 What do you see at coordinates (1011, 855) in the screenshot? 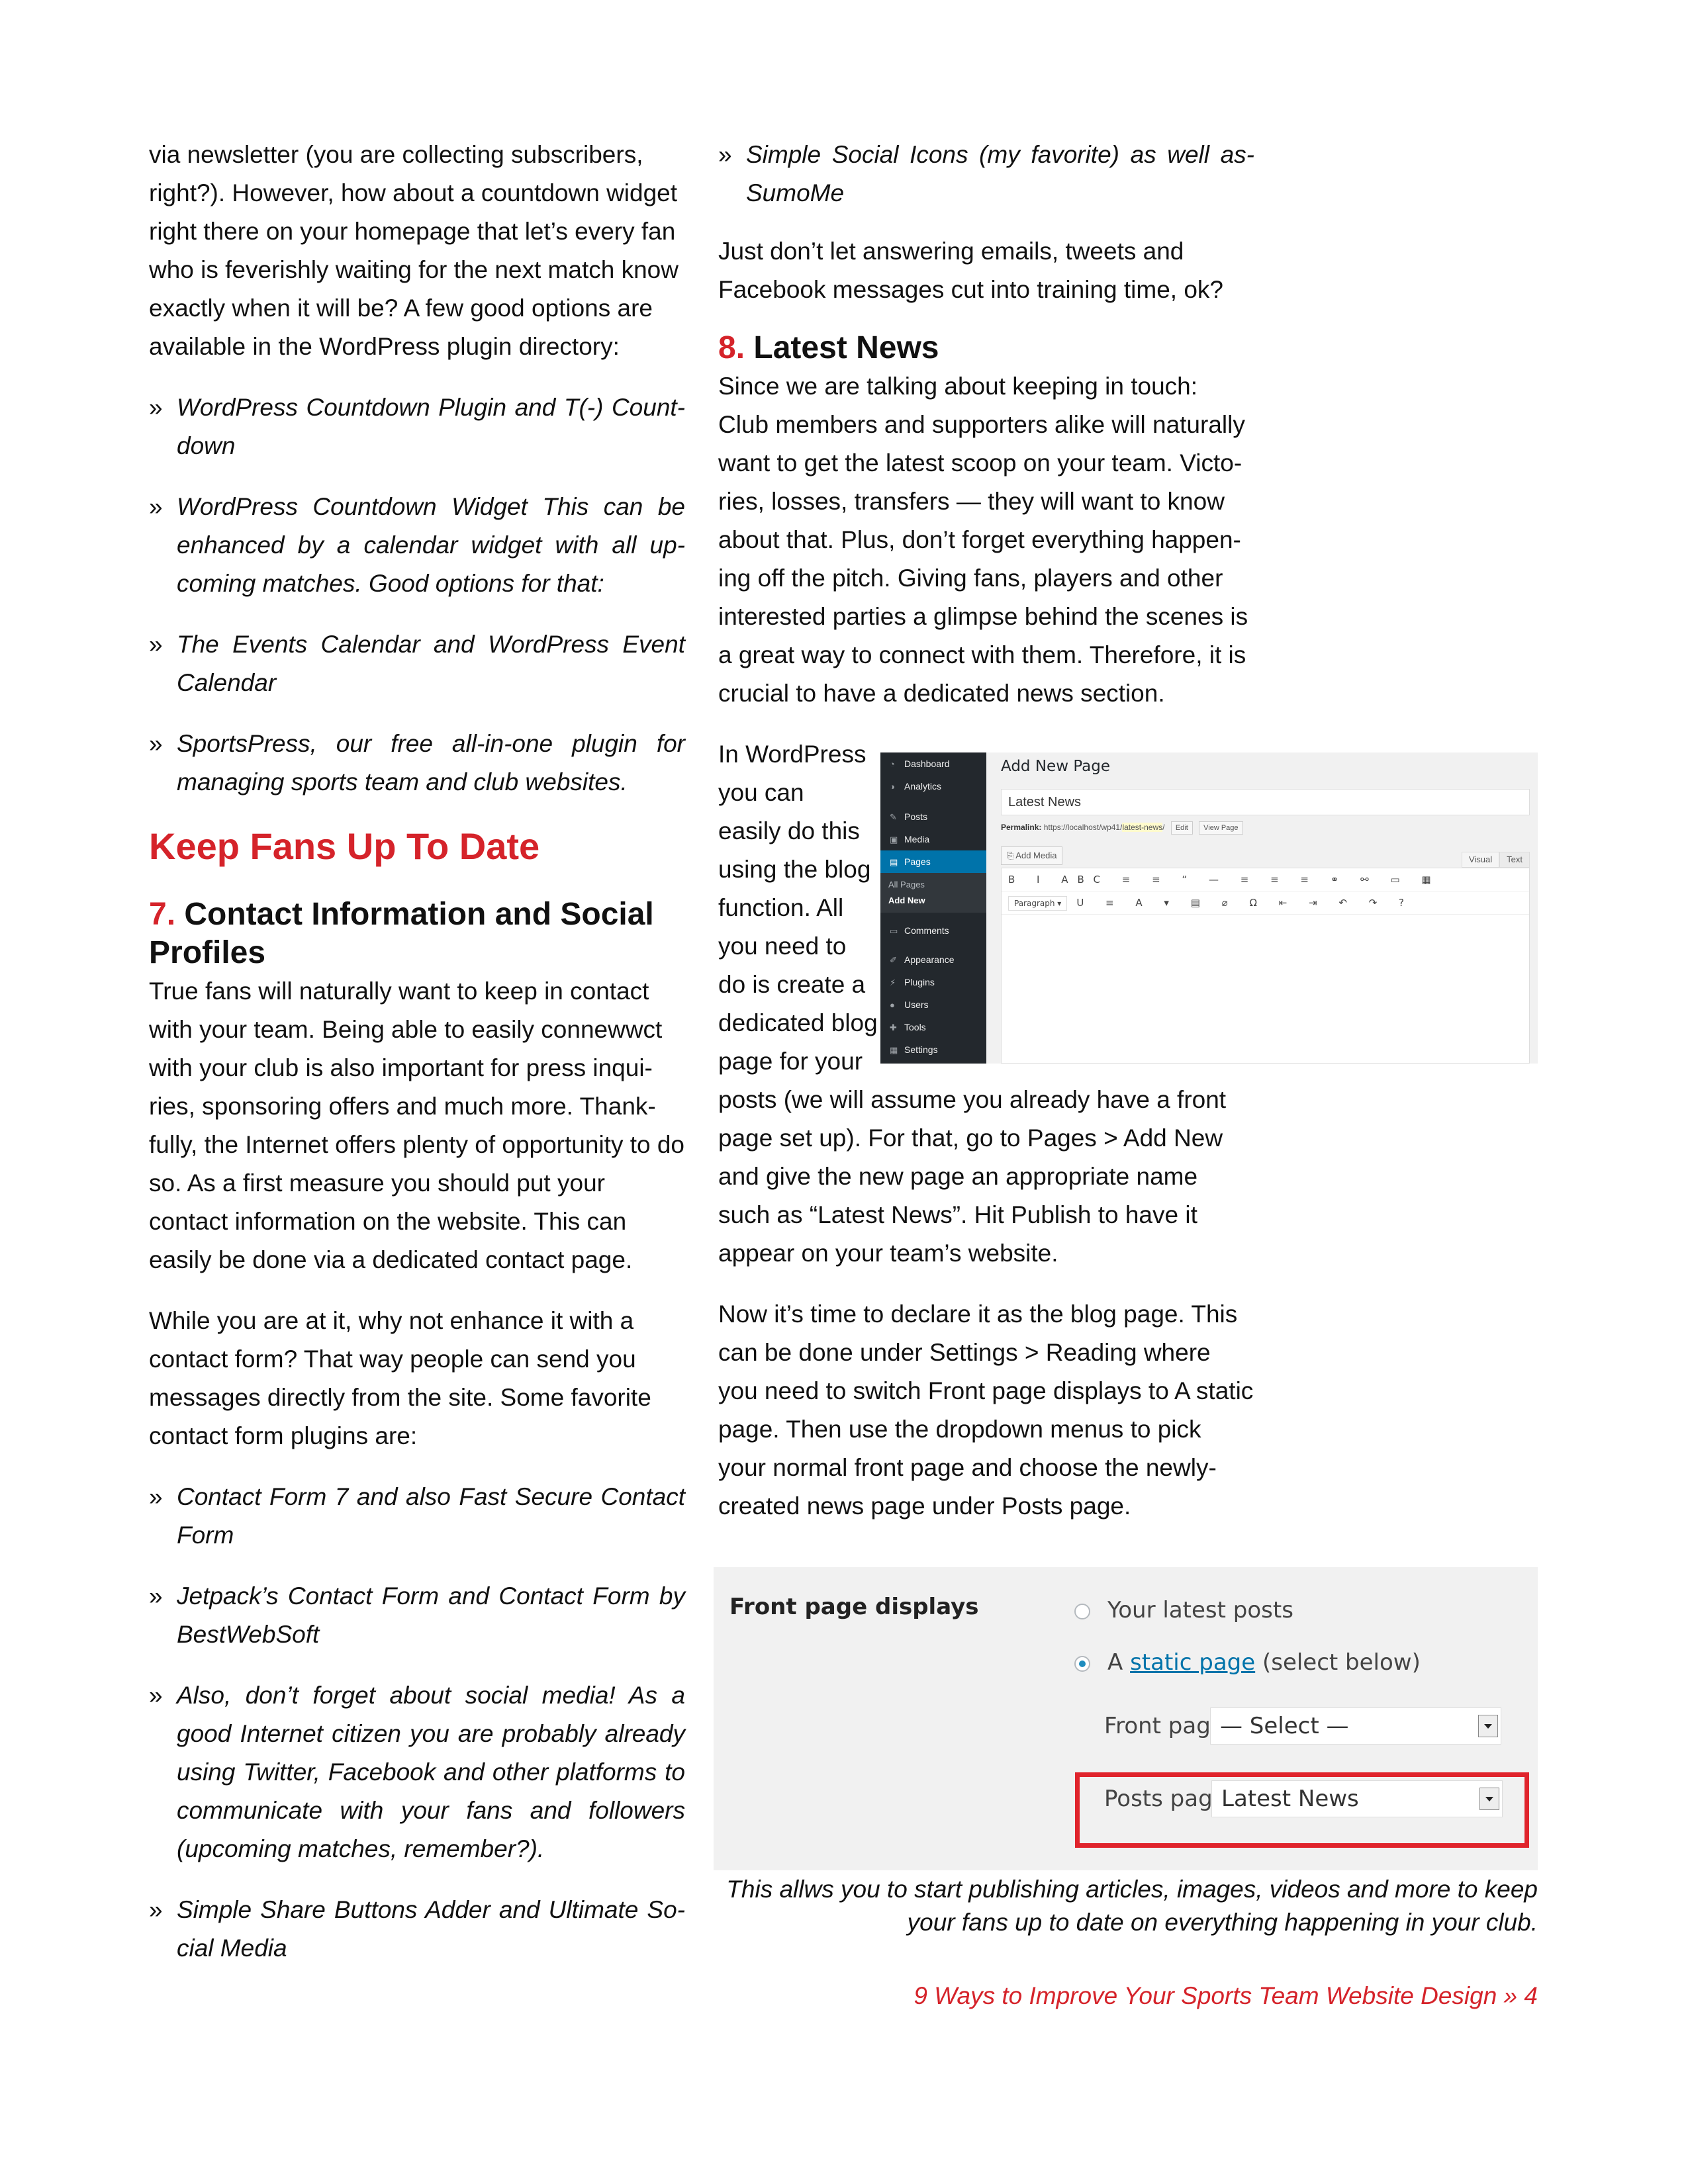
I see `media-icon: ⎘` at bounding box center [1011, 855].